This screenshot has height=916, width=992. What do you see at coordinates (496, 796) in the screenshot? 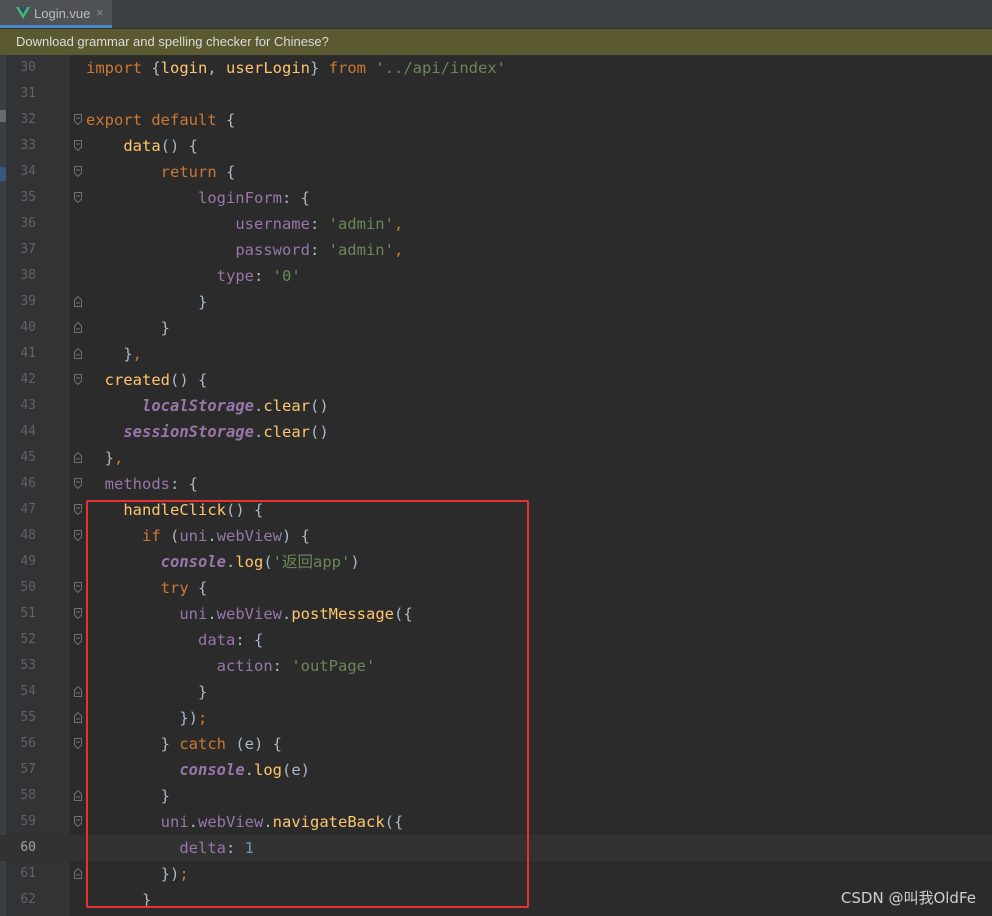
I see `code-line: 58 }` at bounding box center [496, 796].